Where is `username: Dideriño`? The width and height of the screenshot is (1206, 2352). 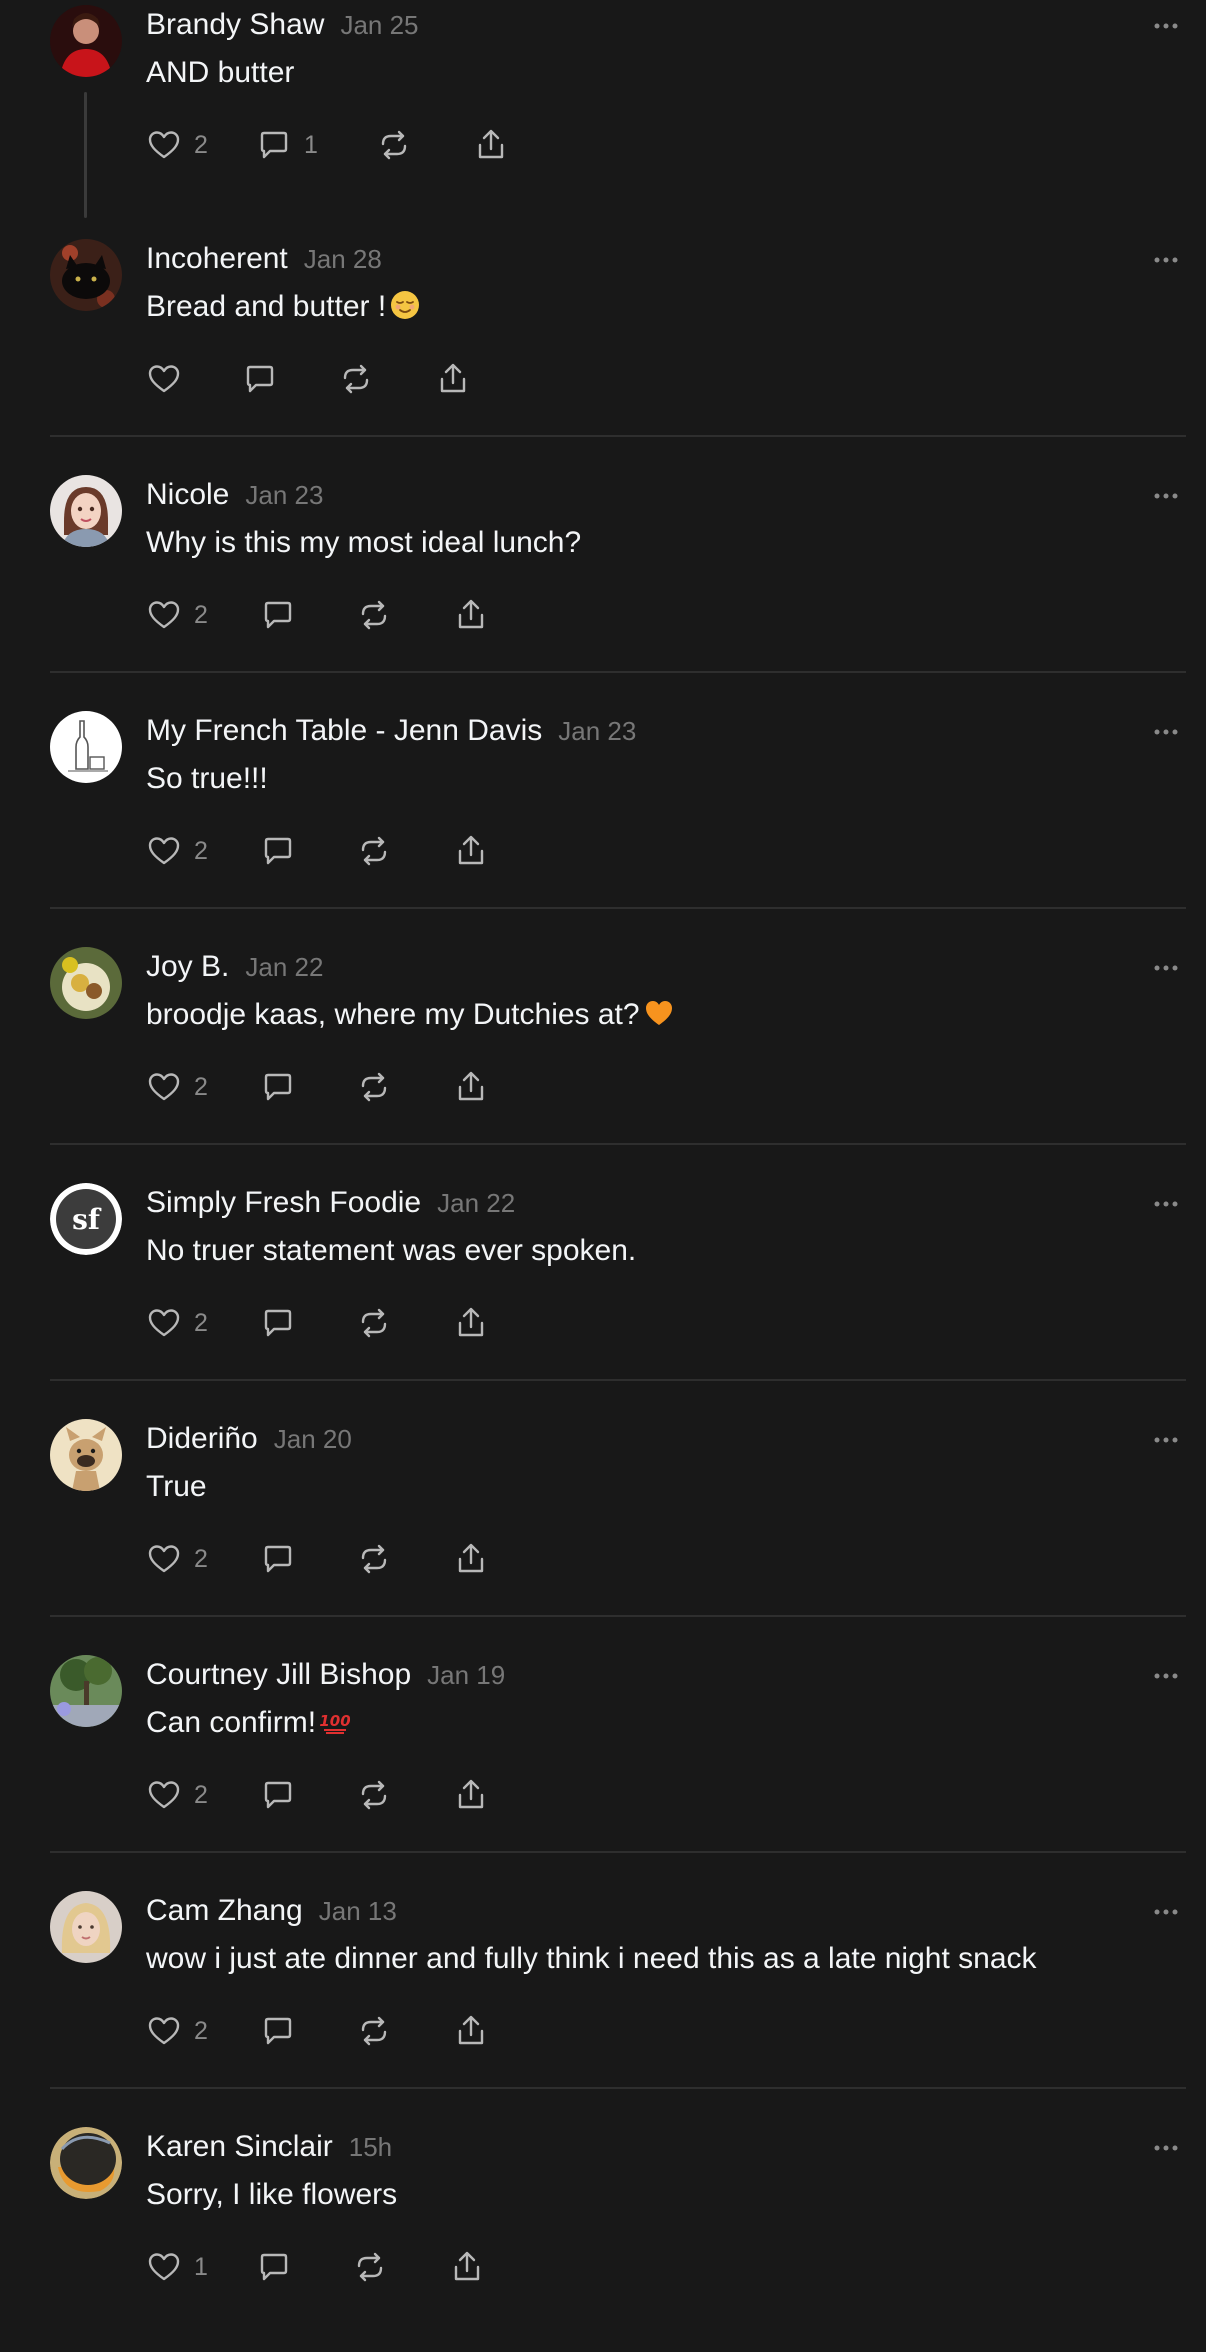
username: Dideriño is located at coordinates (202, 1438).